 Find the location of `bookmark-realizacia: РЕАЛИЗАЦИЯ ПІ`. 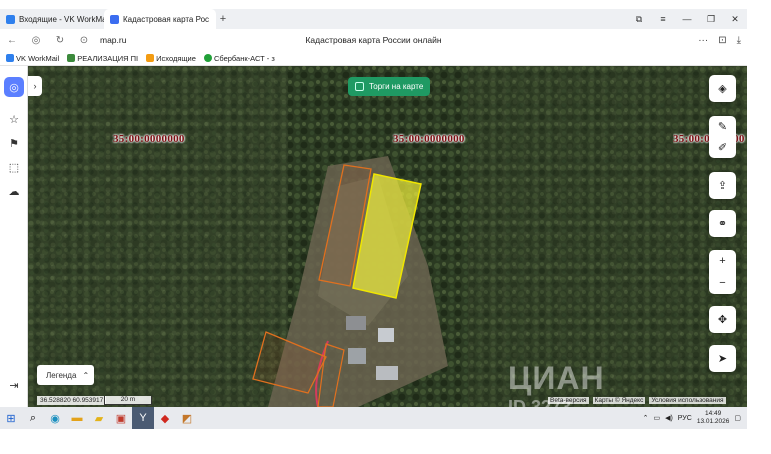

bookmark-realizacia: РЕАЛИЗАЦИЯ ПІ is located at coordinates (102, 58).